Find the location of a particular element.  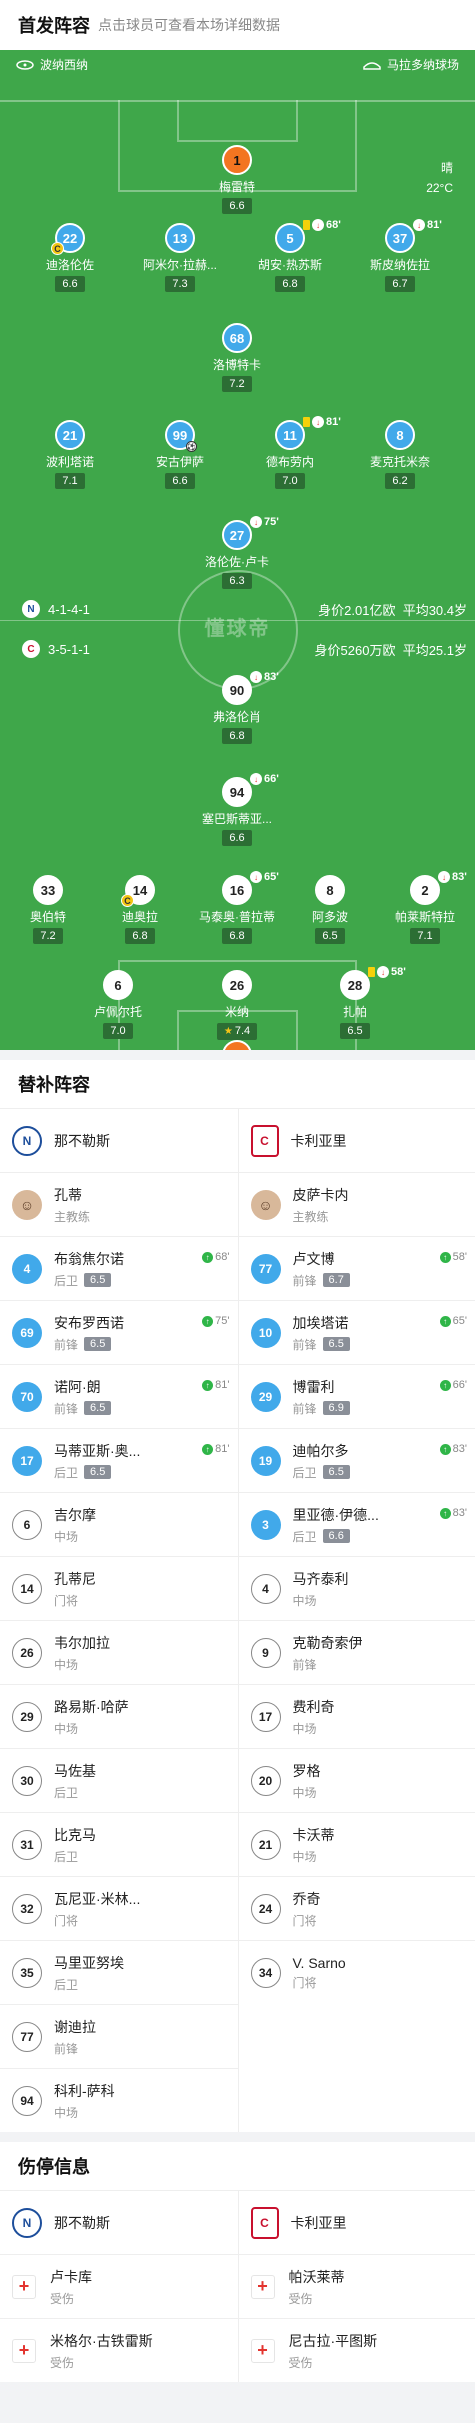

sub-player-info: 马佐基 后卫 is located at coordinates (75, 1781).